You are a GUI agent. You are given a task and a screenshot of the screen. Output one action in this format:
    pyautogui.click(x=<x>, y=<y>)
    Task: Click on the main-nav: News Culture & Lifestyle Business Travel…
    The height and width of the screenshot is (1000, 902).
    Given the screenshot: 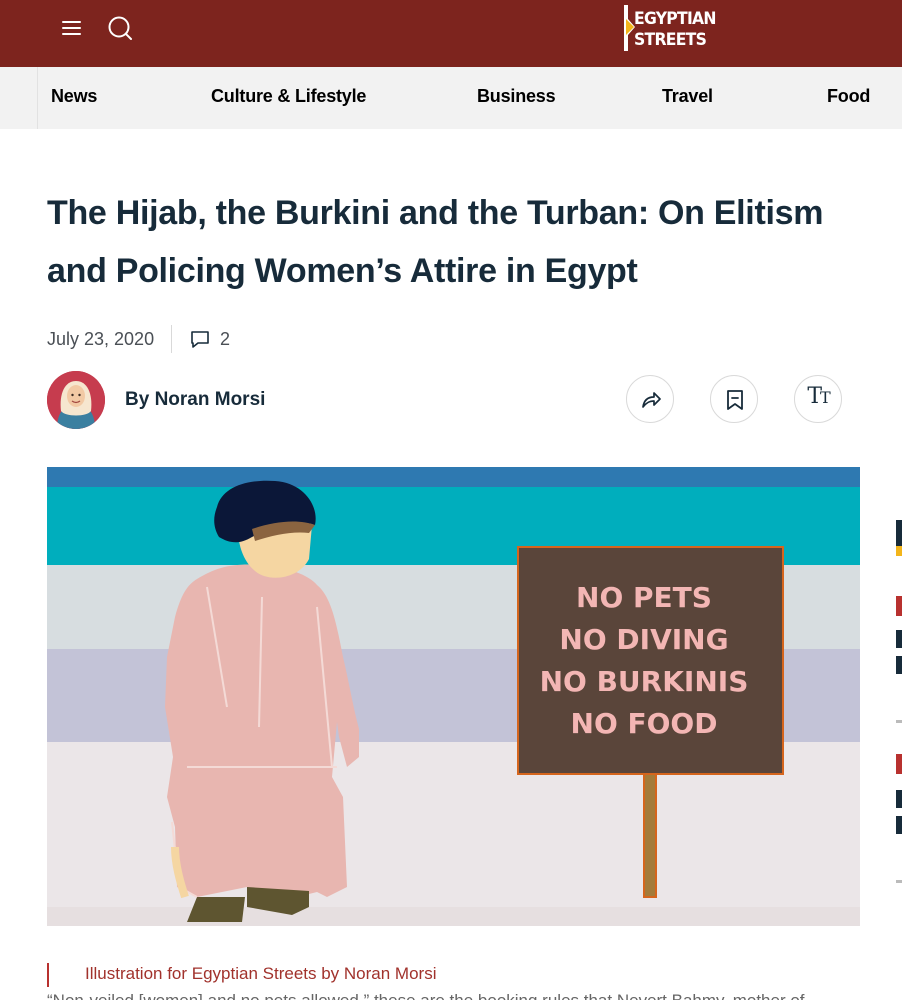 What is the action you would take?
    pyautogui.click(x=451, y=98)
    